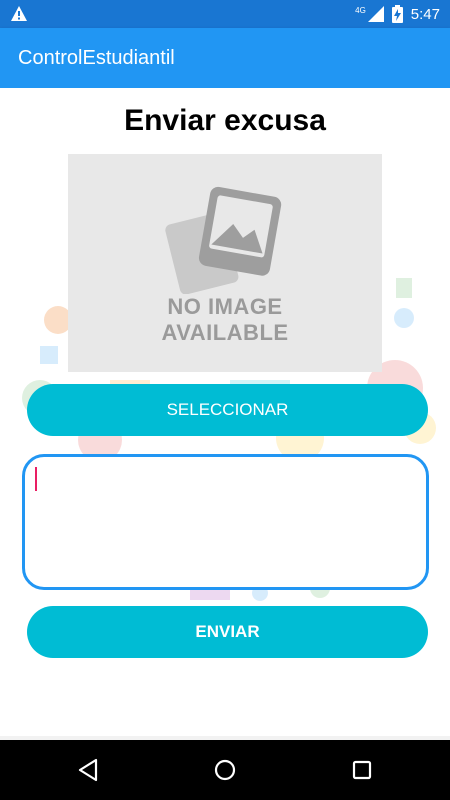  What do you see at coordinates (223, 240) in the screenshot?
I see `no-image-icon` at bounding box center [223, 240].